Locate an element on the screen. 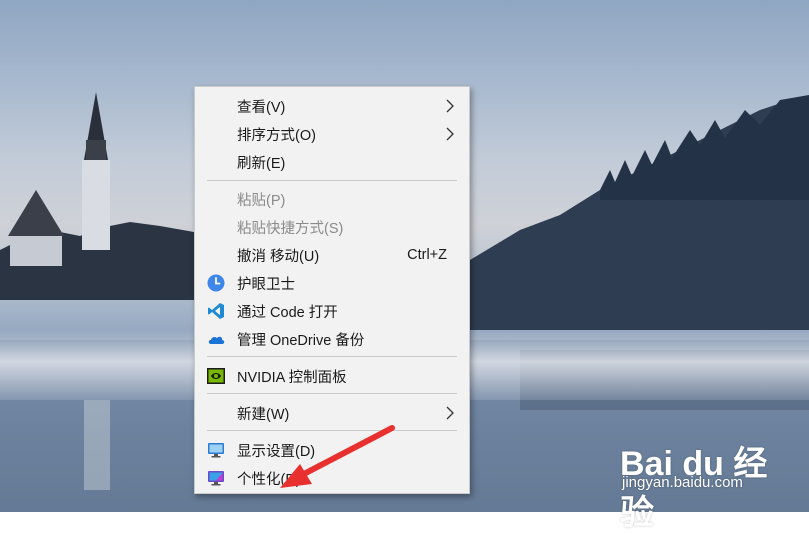 The width and height of the screenshot is (809, 534). onedrive-cloud-icon is located at coordinates (216, 340).